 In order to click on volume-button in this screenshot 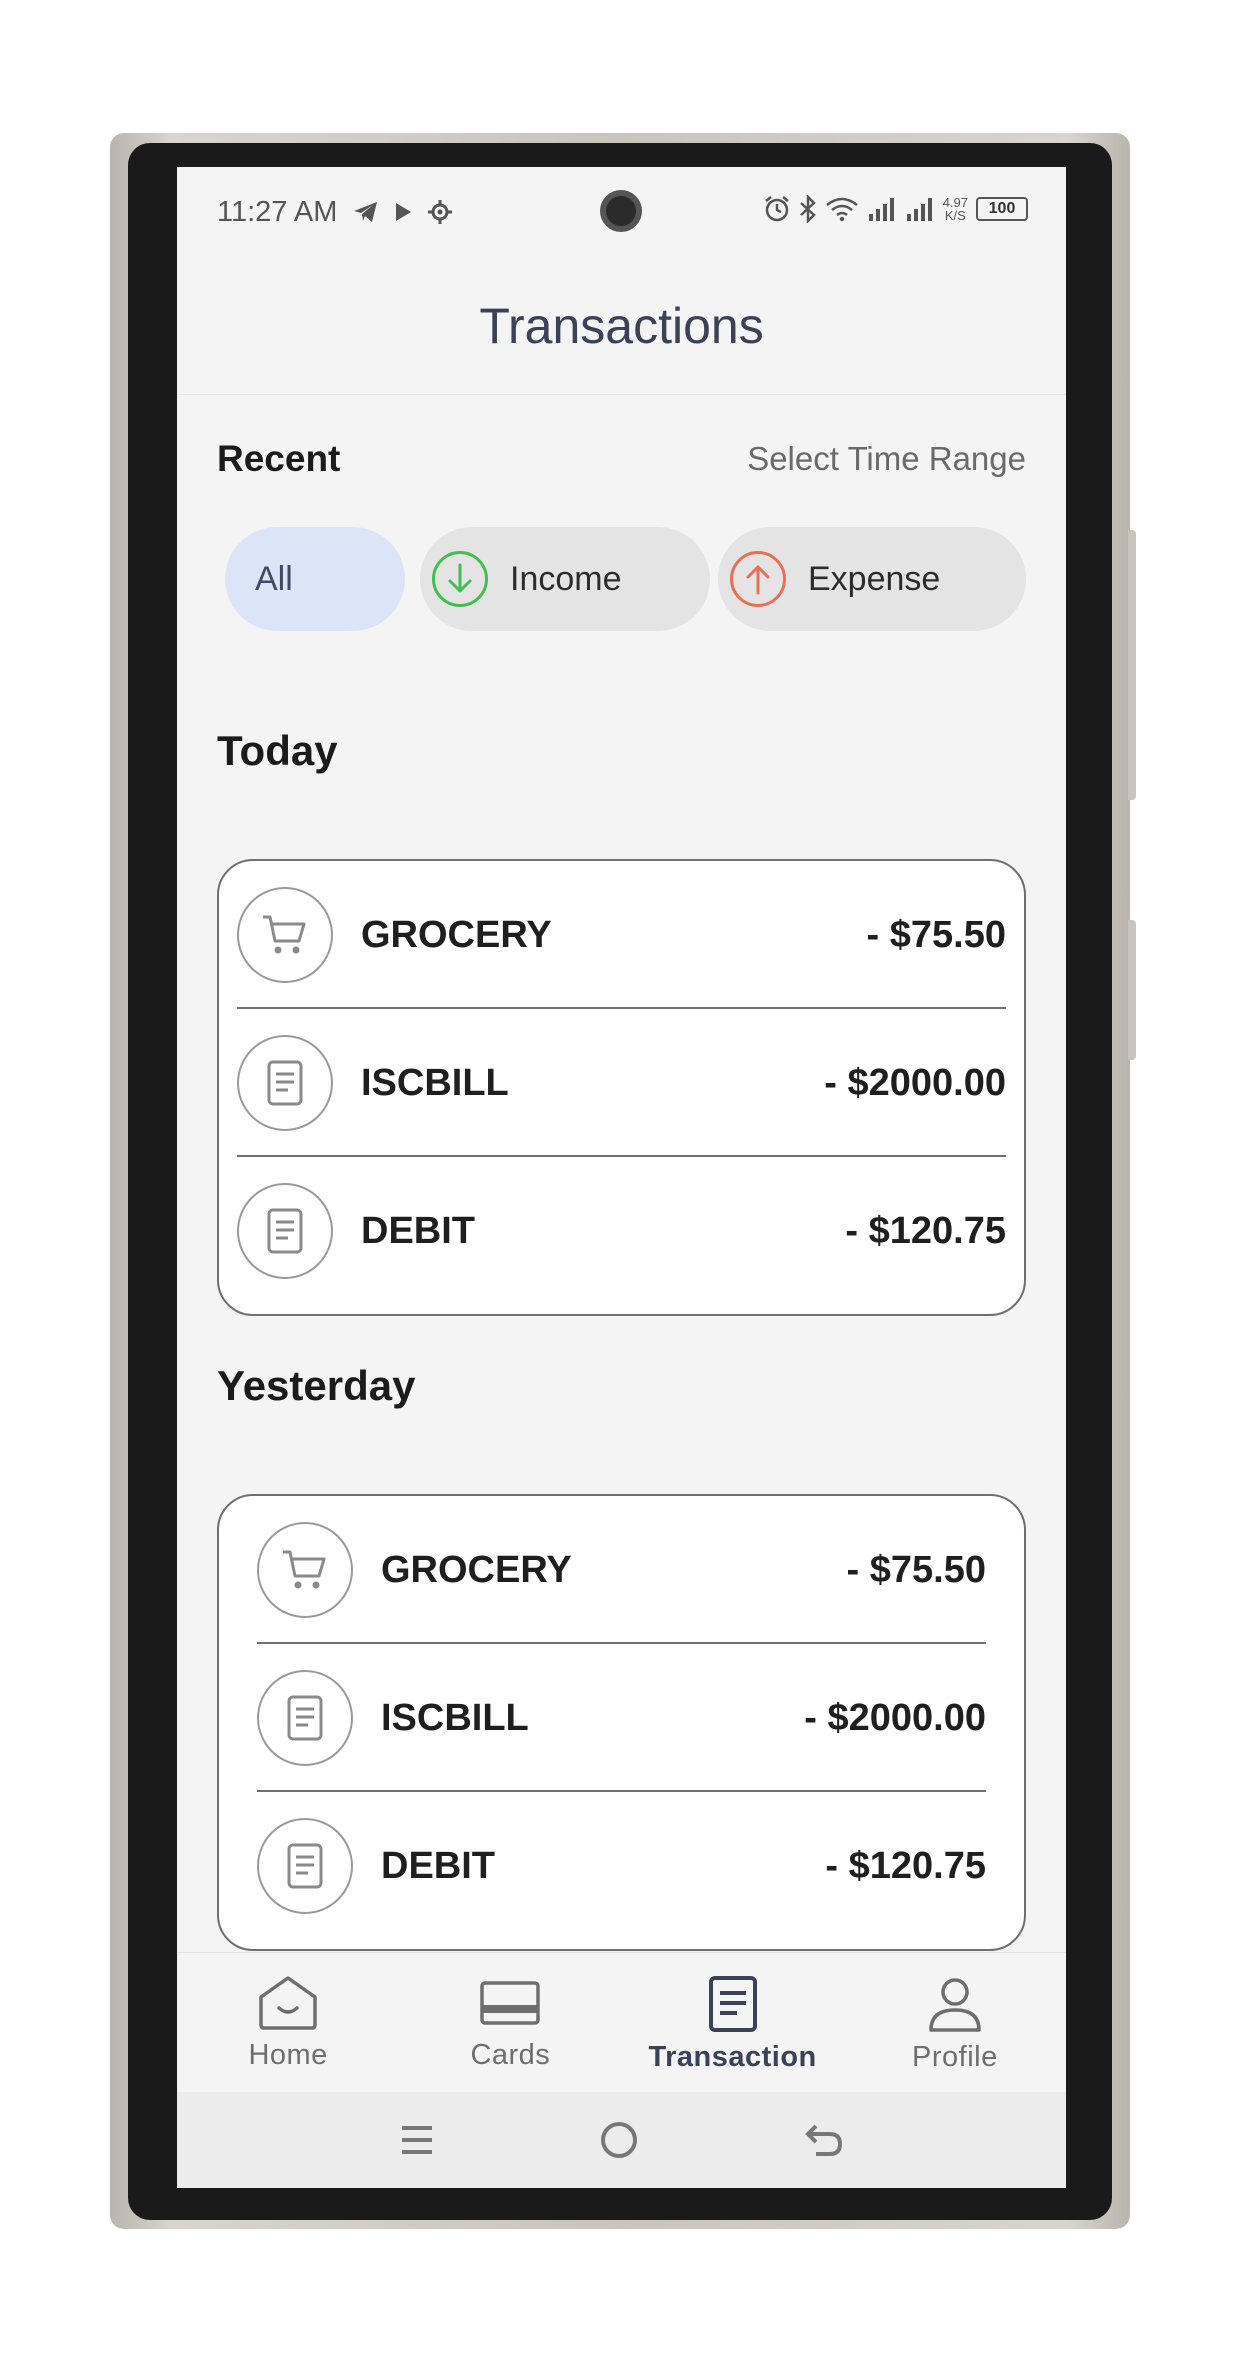, I will do `click(1132, 665)`.